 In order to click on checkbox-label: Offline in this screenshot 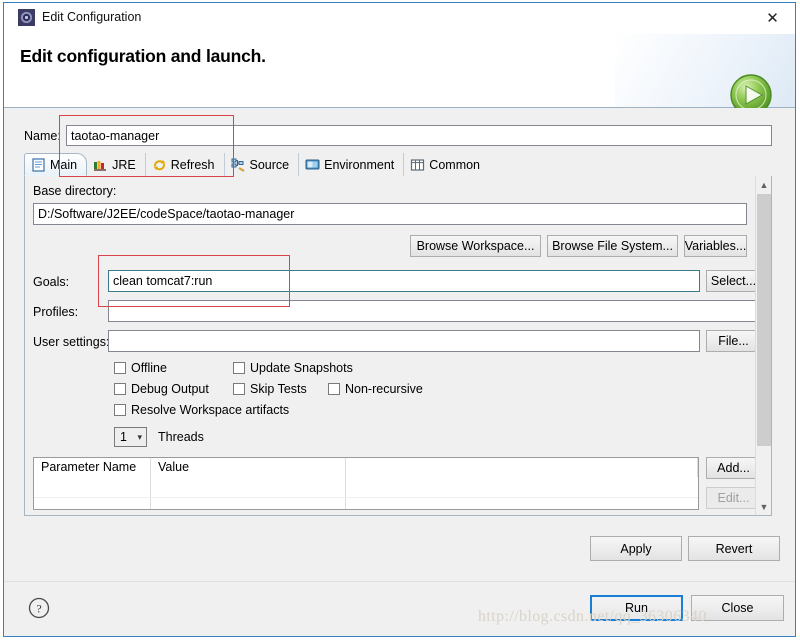, I will do `click(149, 368)`.